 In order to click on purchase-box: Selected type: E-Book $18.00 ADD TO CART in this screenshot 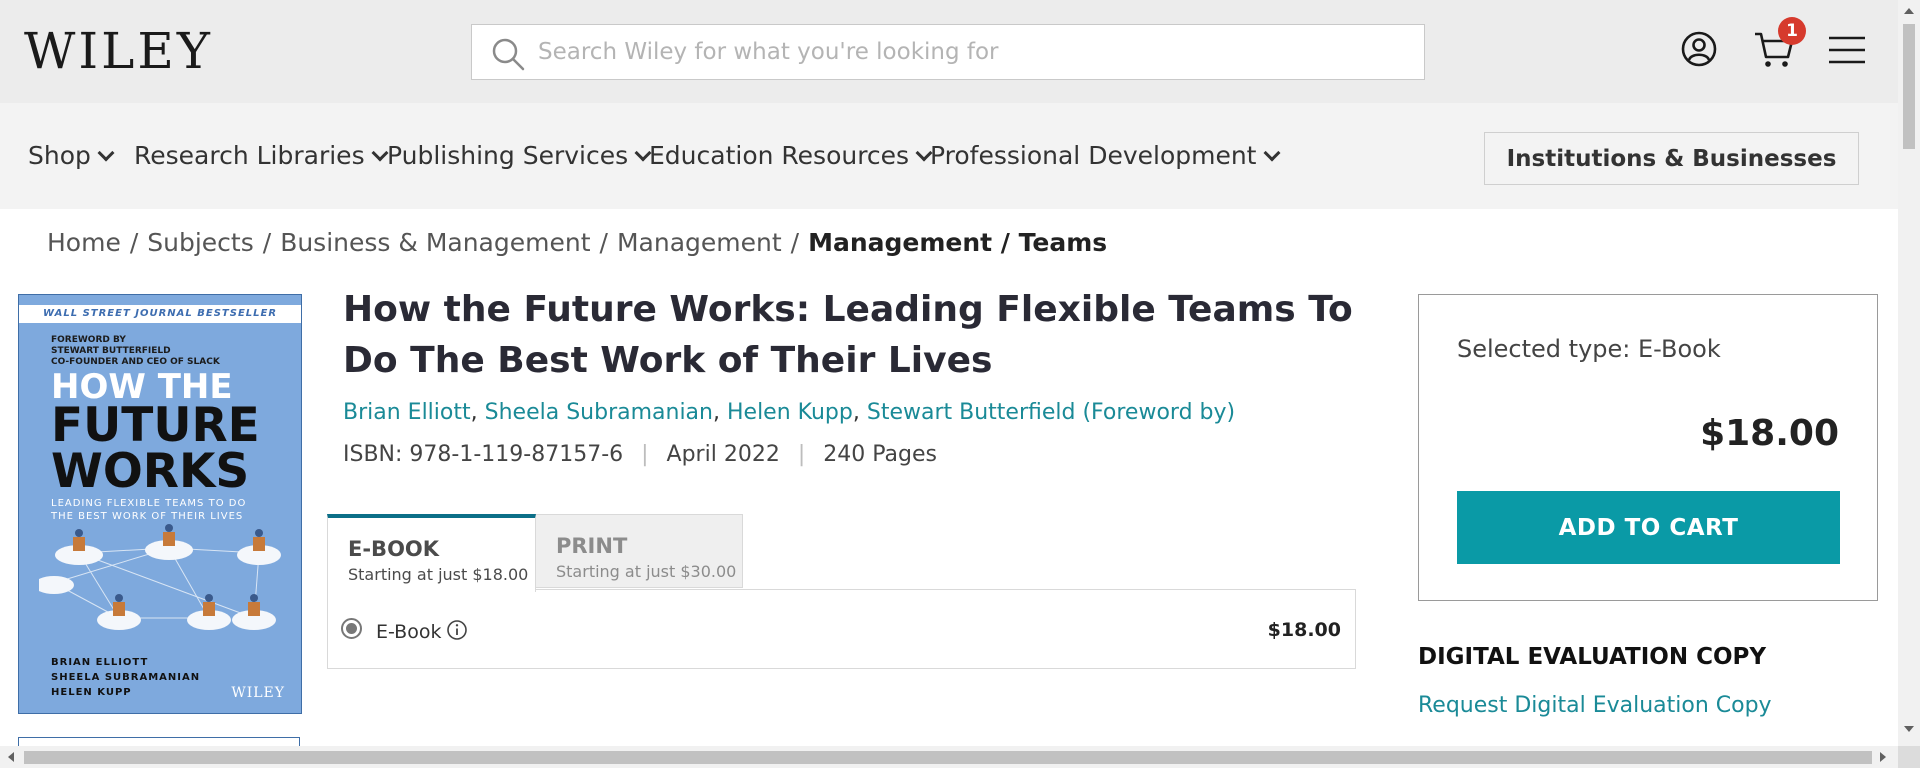, I will do `click(1648, 447)`.